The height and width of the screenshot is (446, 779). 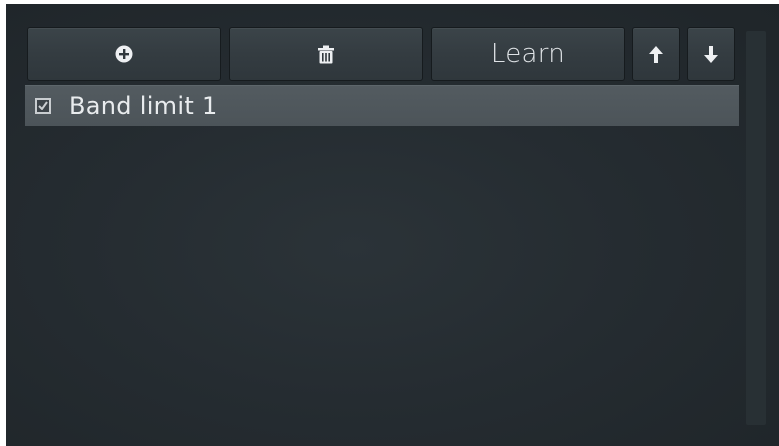 I want to click on learn-button: Learn, so click(x=528, y=54).